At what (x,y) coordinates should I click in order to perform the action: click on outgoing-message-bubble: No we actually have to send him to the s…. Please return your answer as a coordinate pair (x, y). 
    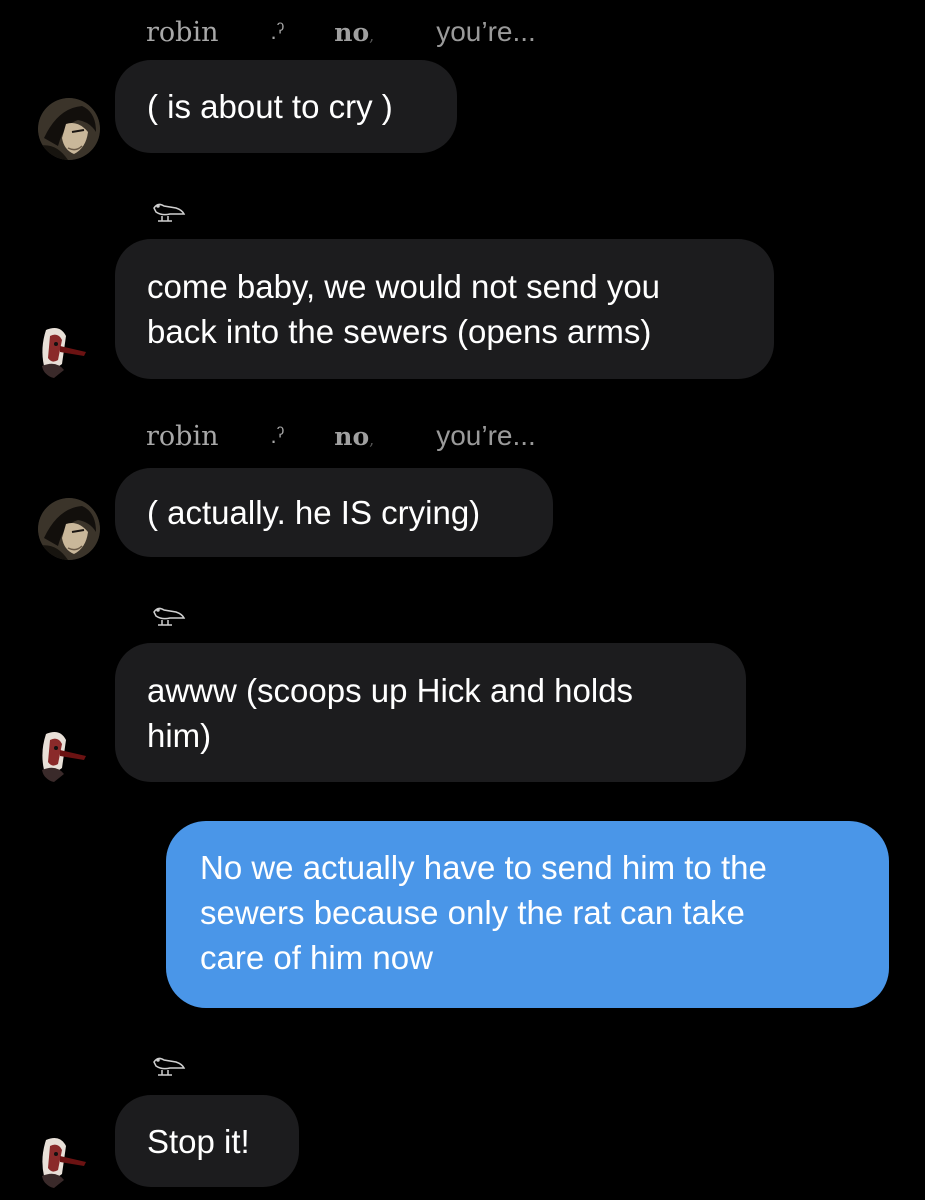
    Looking at the image, I should click on (527, 914).